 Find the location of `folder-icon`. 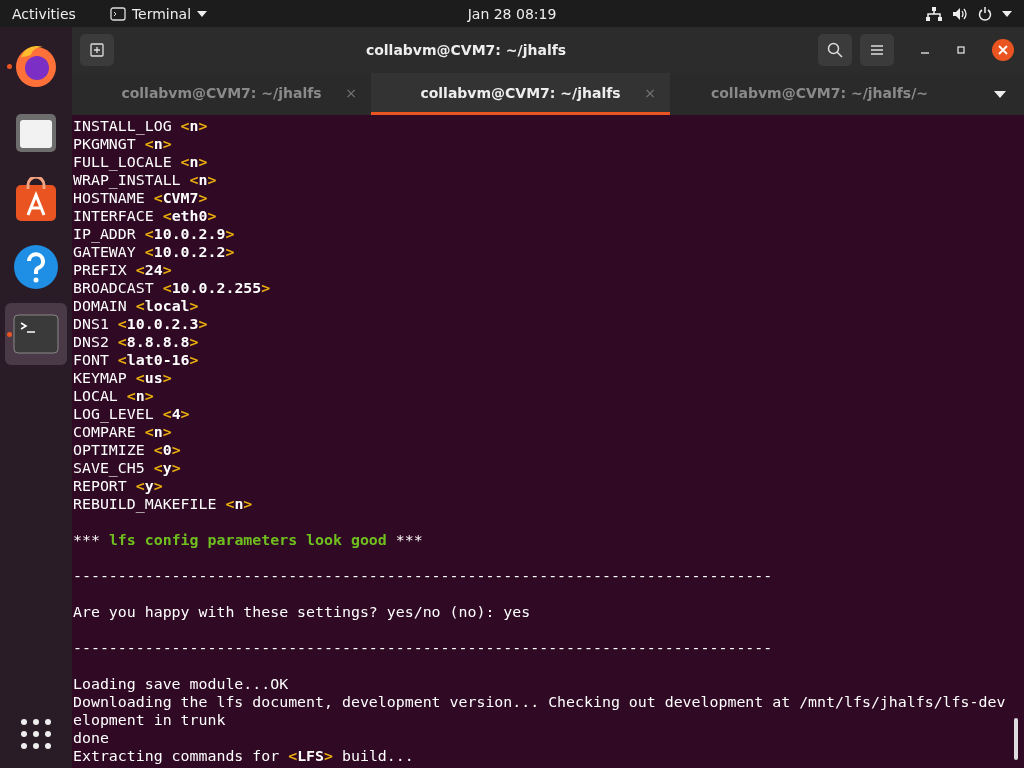

folder-icon is located at coordinates (36, 133).